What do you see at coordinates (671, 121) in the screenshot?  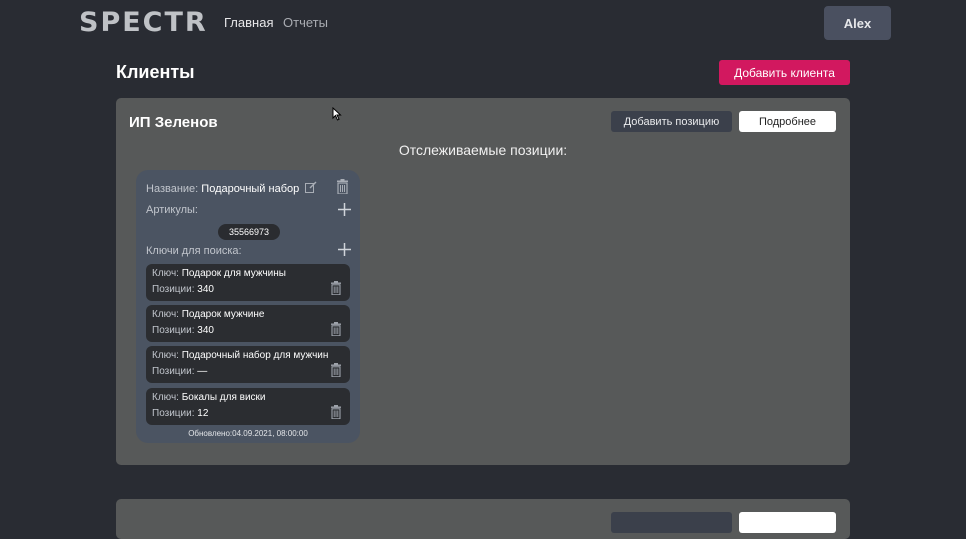 I see `add-position-button: Добавить позицию` at bounding box center [671, 121].